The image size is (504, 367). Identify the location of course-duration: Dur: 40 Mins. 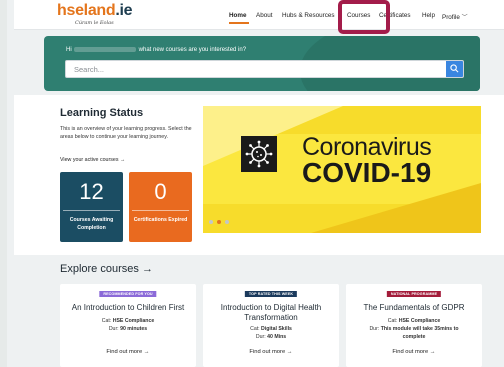
(271, 337).